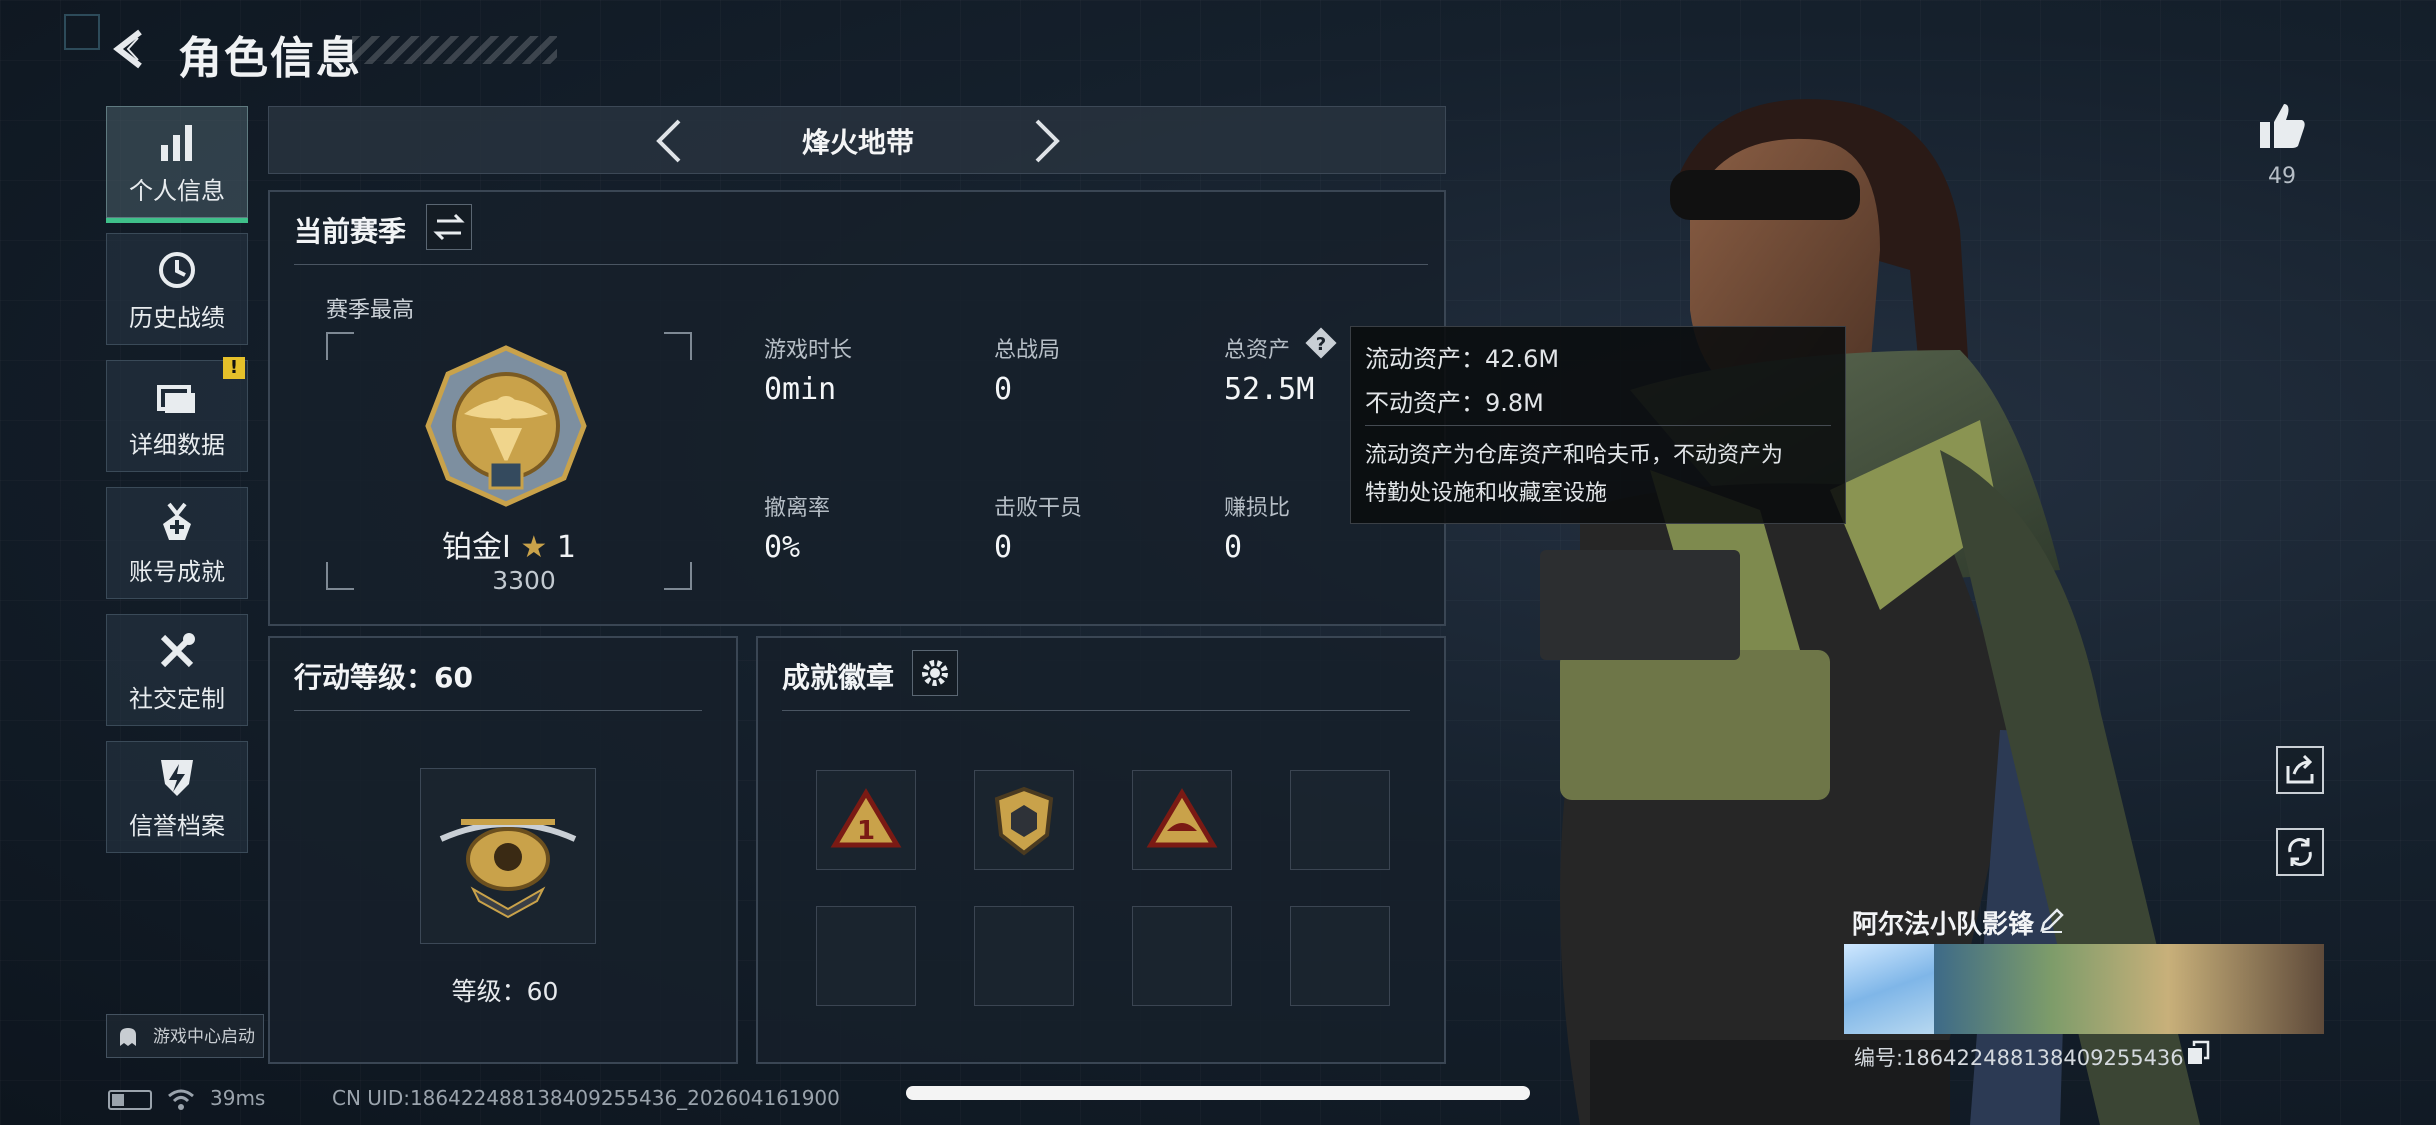  Describe the element at coordinates (177, 445) in the screenshot. I see `sidebar-item-label: 详细数据` at that location.